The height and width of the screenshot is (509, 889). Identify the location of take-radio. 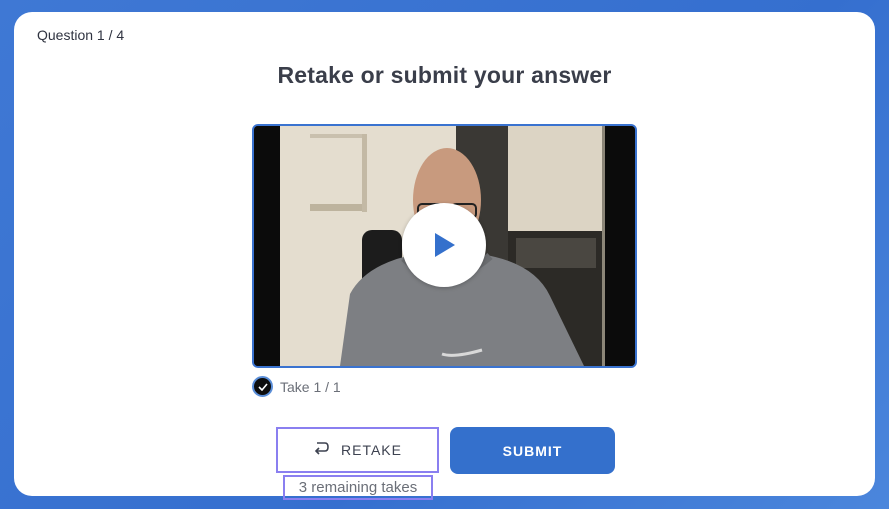
(262, 386).